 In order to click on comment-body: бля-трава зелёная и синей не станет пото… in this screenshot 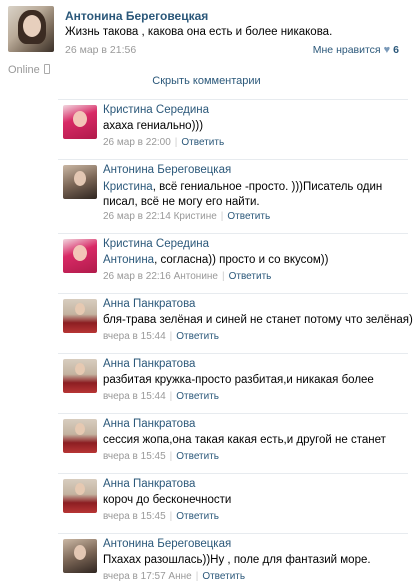, I will do `click(258, 320)`.